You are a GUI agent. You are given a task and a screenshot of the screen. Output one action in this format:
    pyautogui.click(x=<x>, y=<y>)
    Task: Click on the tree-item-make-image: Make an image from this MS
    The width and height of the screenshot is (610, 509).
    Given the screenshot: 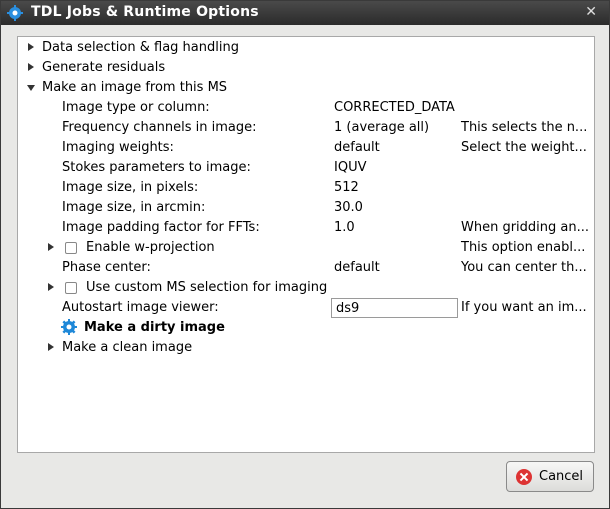 What is the action you would take?
    pyautogui.click(x=306, y=88)
    